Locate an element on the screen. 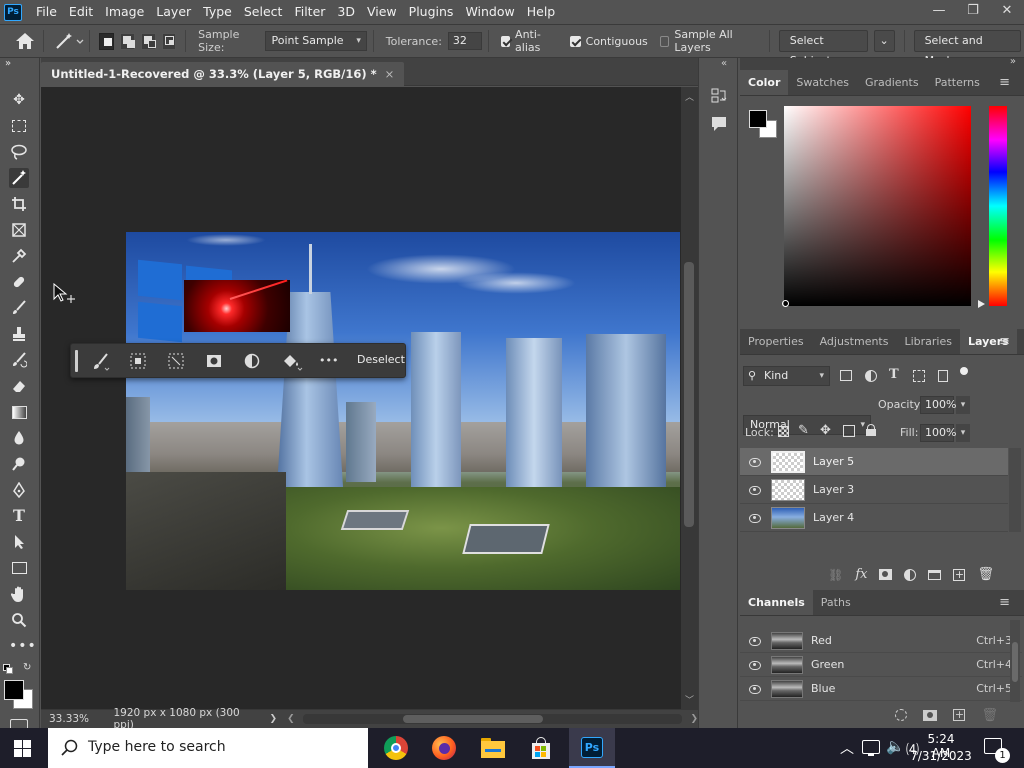 This screenshot has height=768, width=1024. menu-3d: 3D is located at coordinates (346, 12).